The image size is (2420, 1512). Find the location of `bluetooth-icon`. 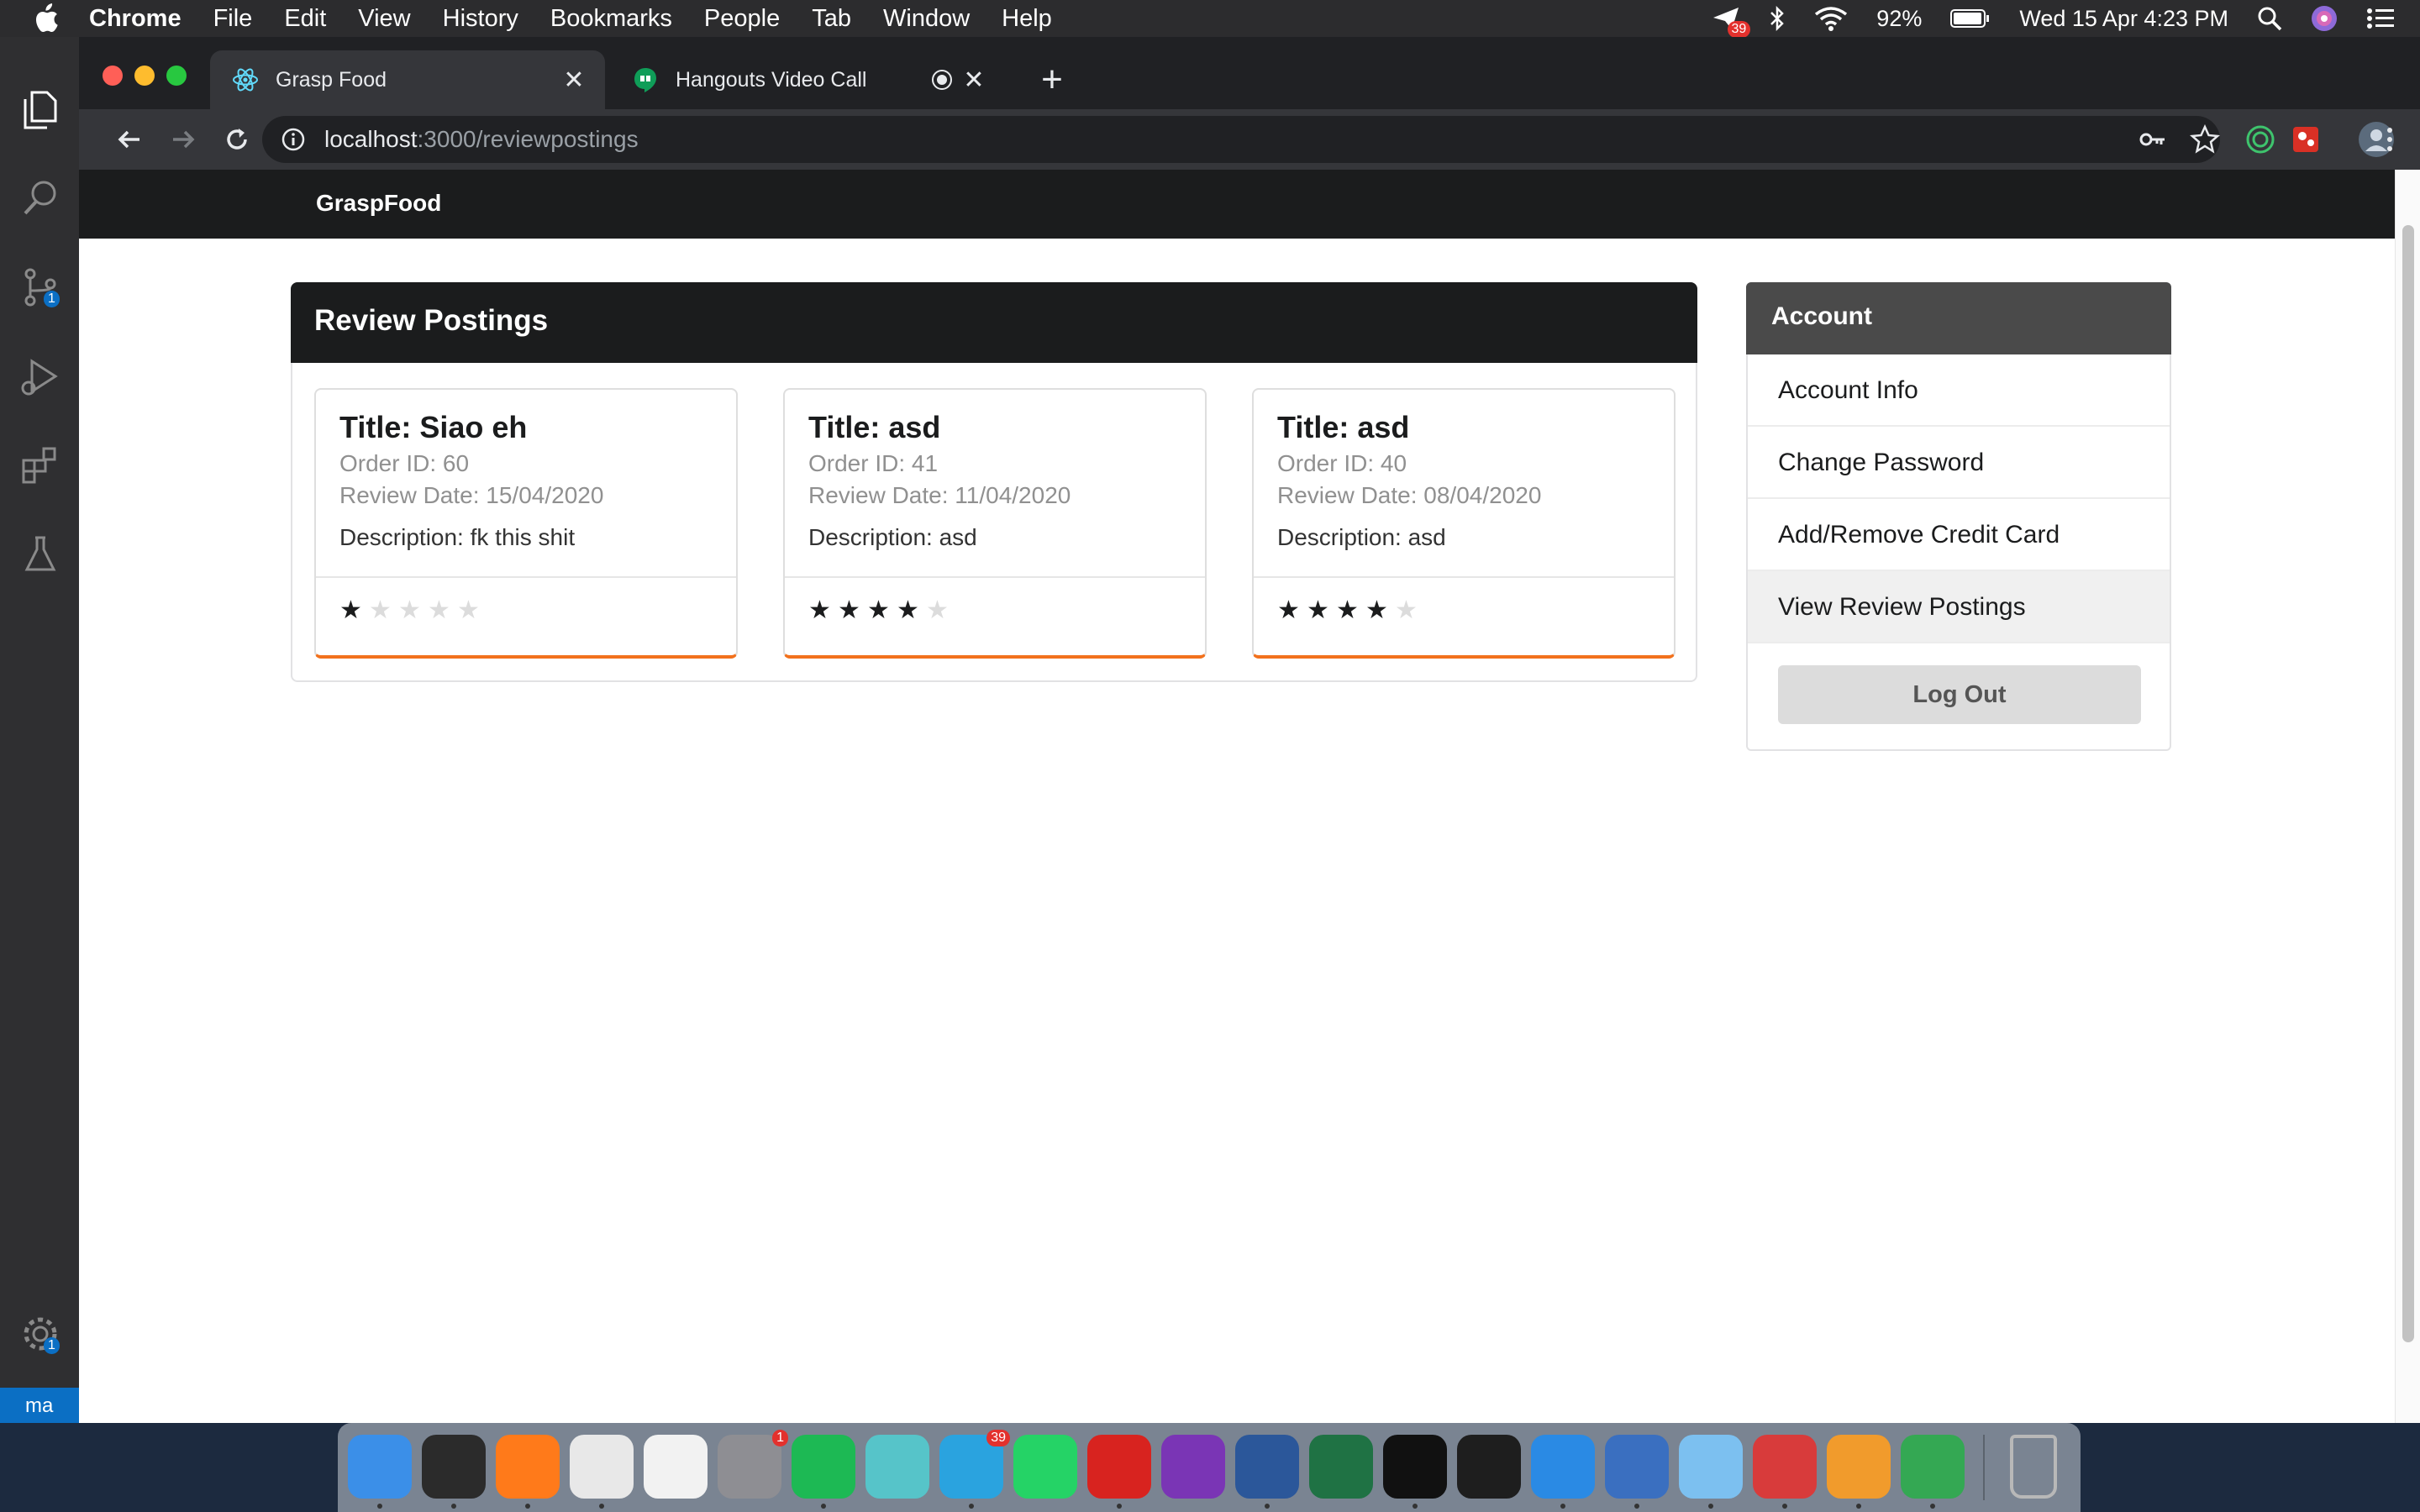

bluetooth-icon is located at coordinates (1778, 18).